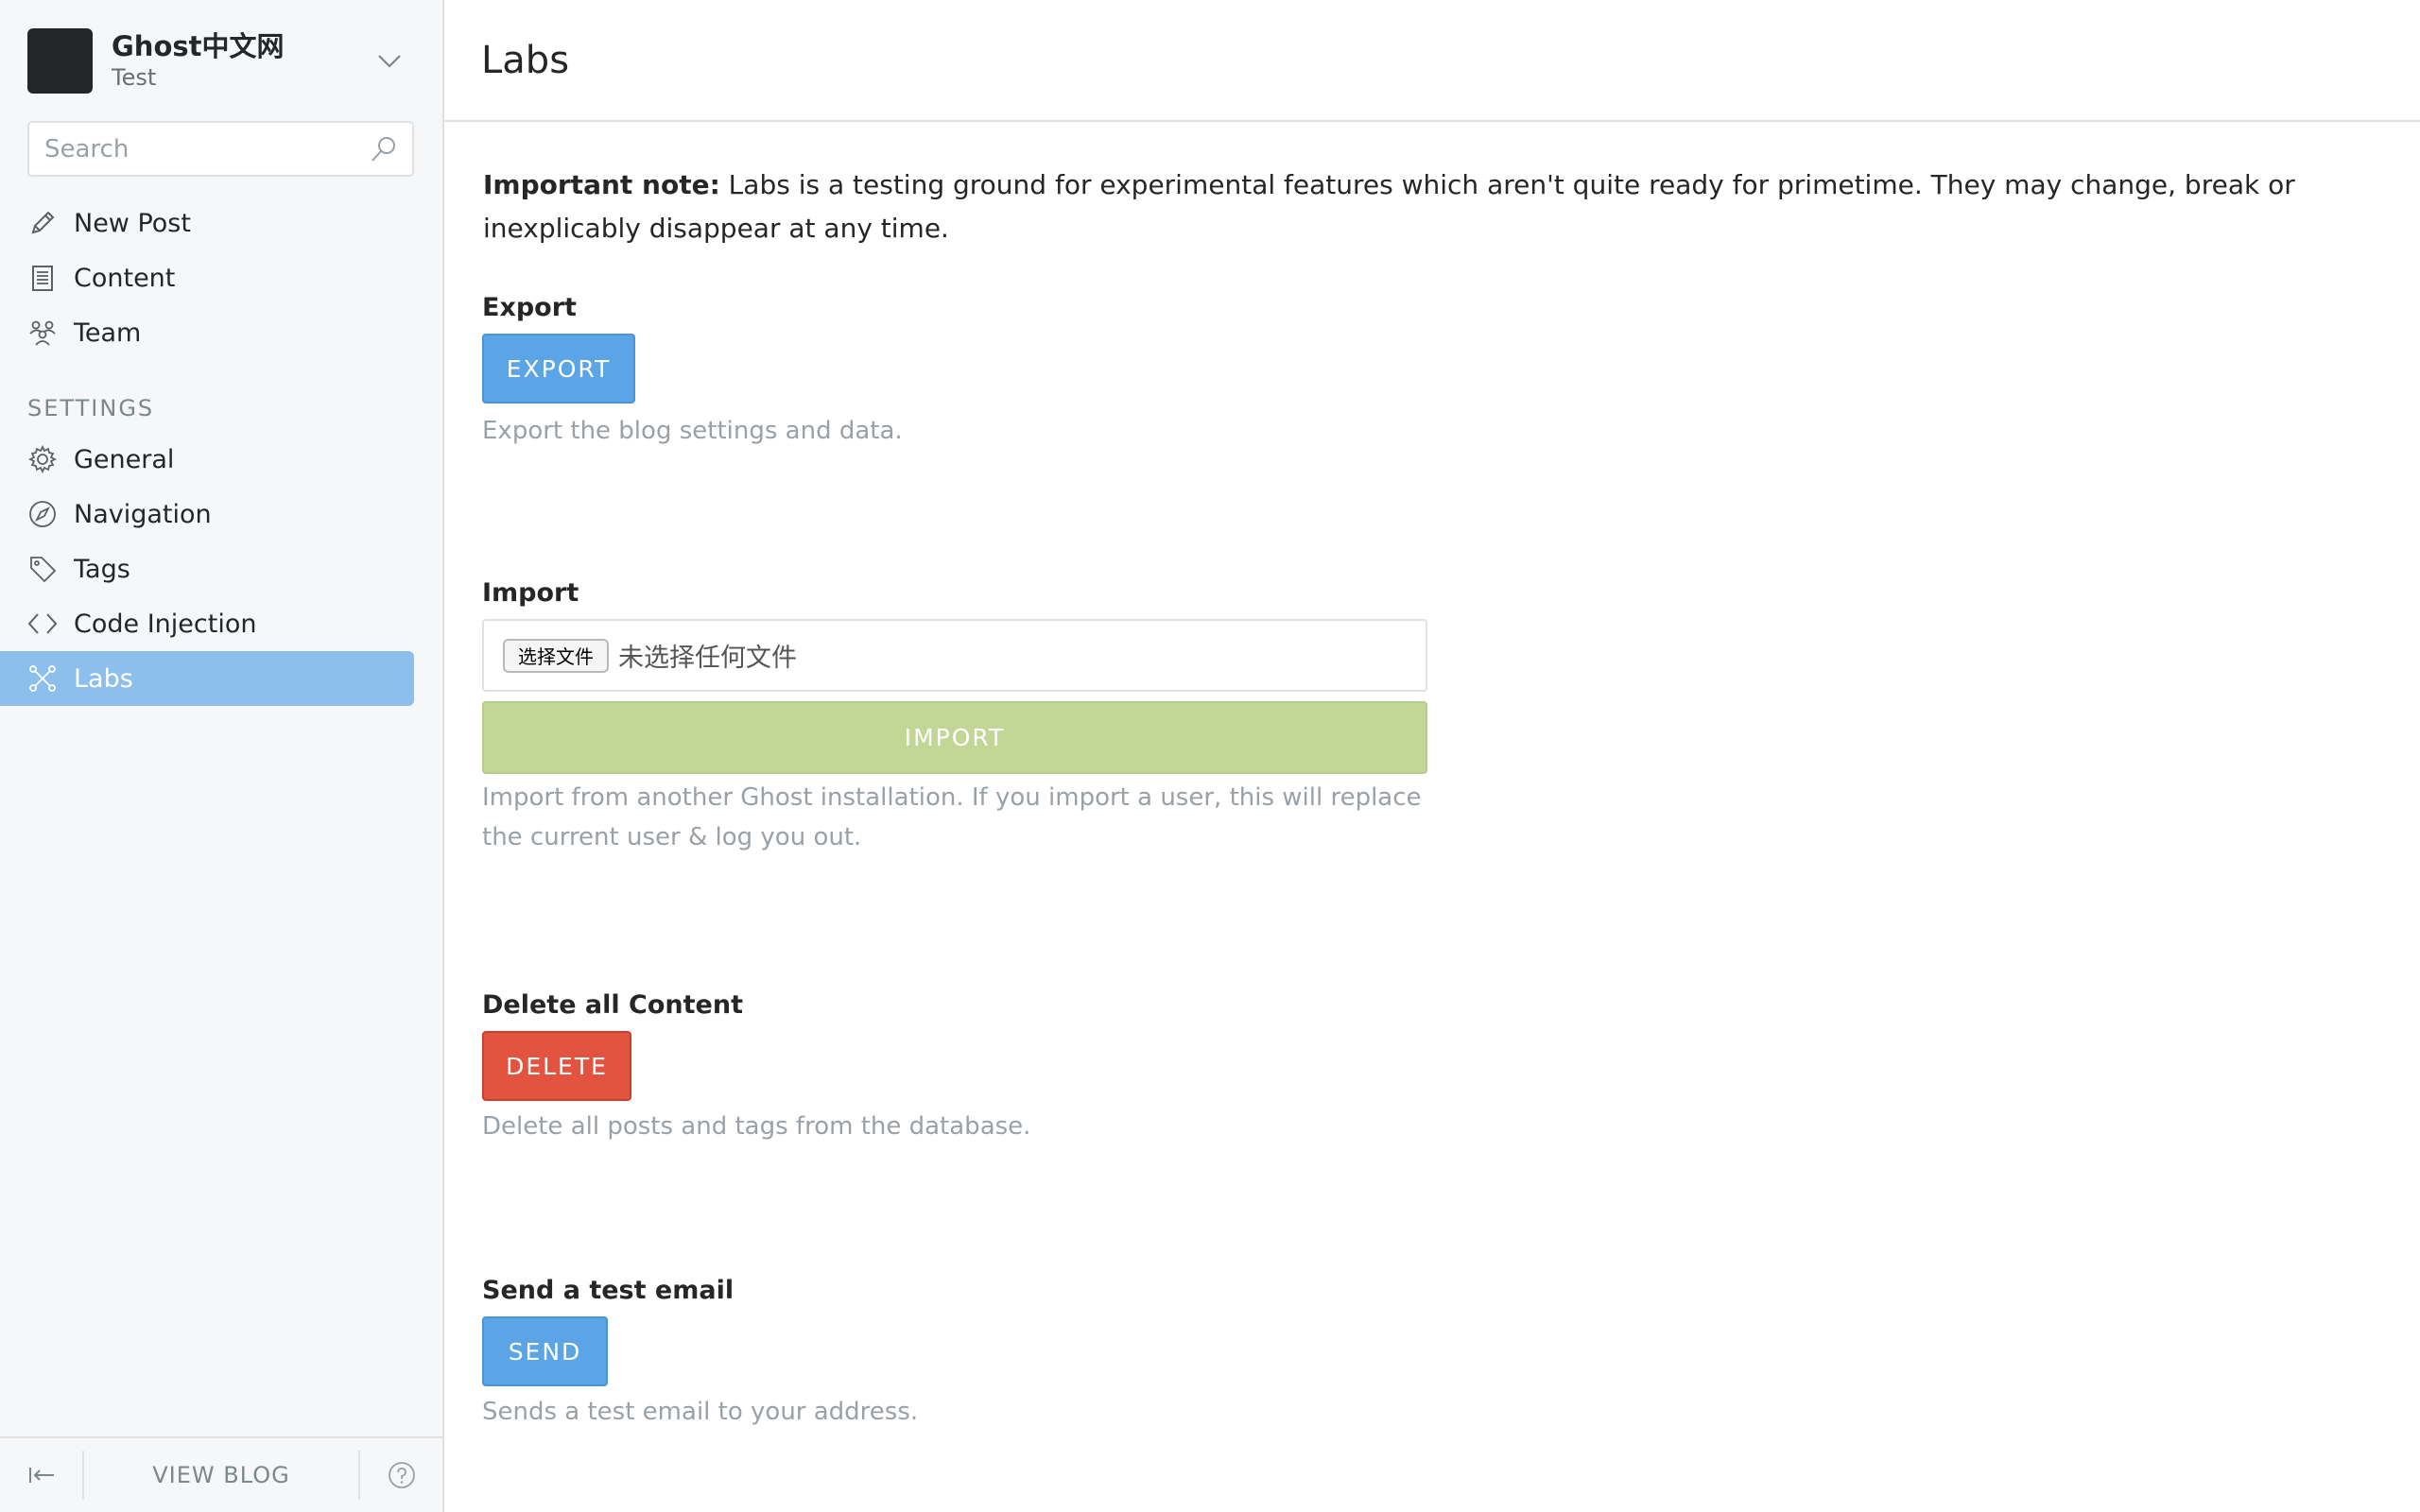  What do you see at coordinates (207, 568) in the screenshot?
I see `sidebar-item-tags: Tags` at bounding box center [207, 568].